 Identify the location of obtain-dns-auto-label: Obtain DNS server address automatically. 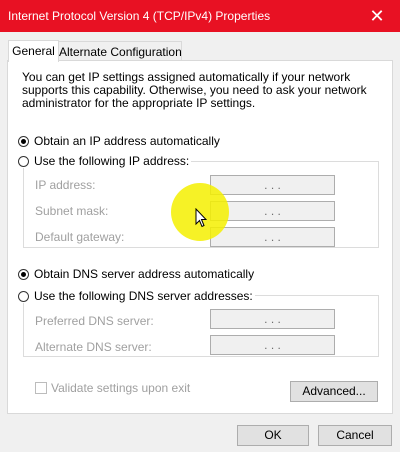
(144, 274).